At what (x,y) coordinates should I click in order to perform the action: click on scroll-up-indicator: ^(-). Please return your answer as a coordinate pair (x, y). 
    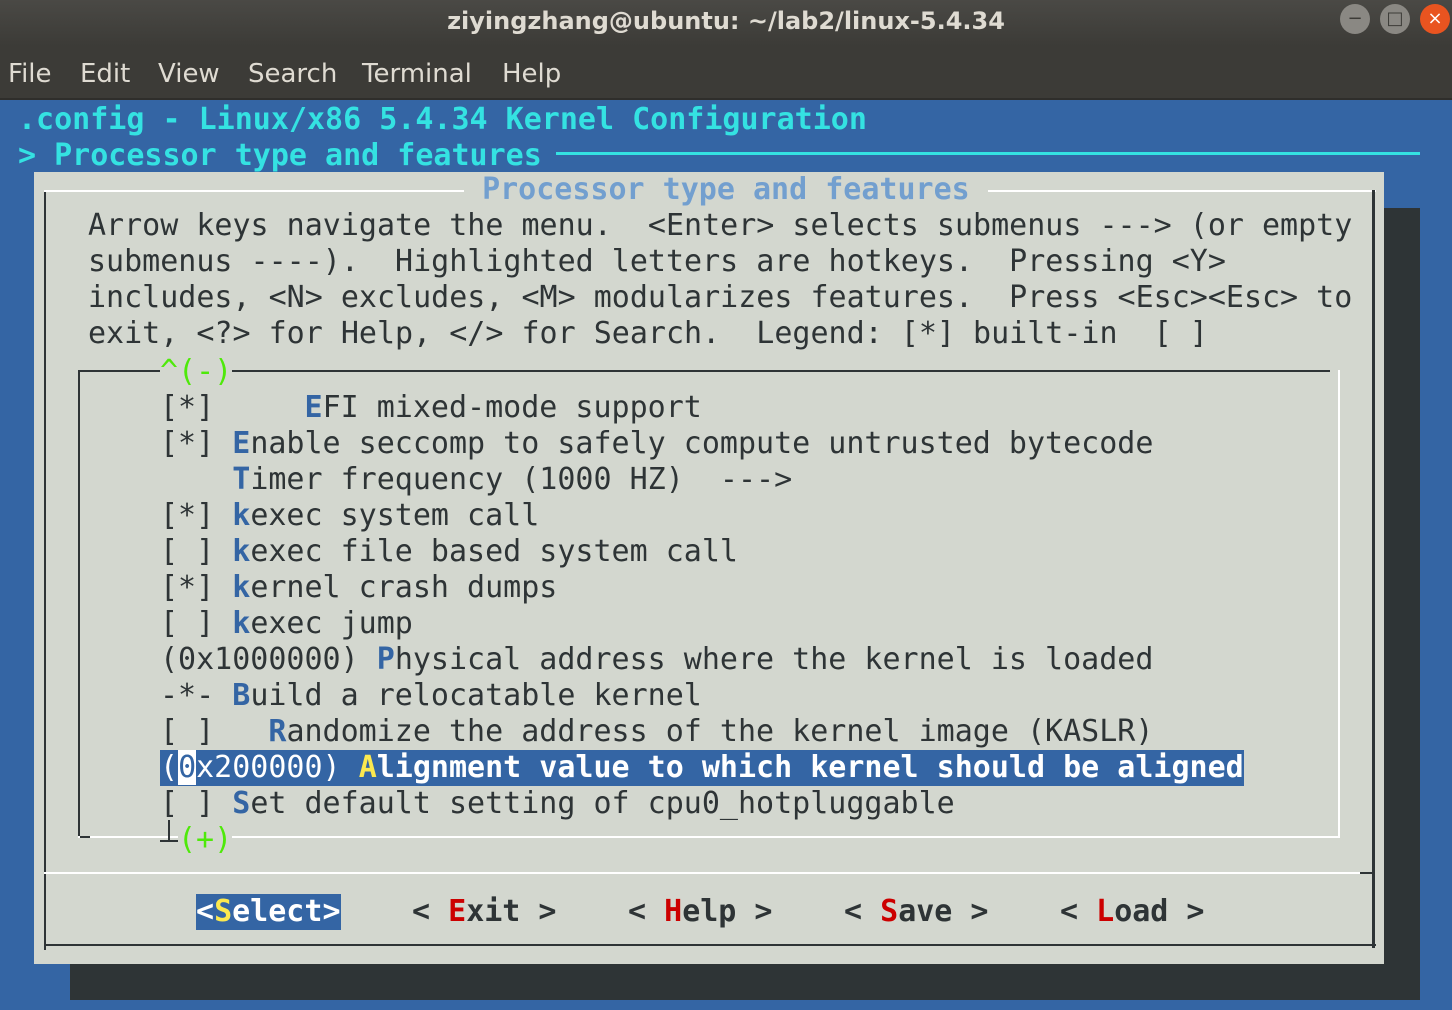
    Looking at the image, I should click on (196, 372).